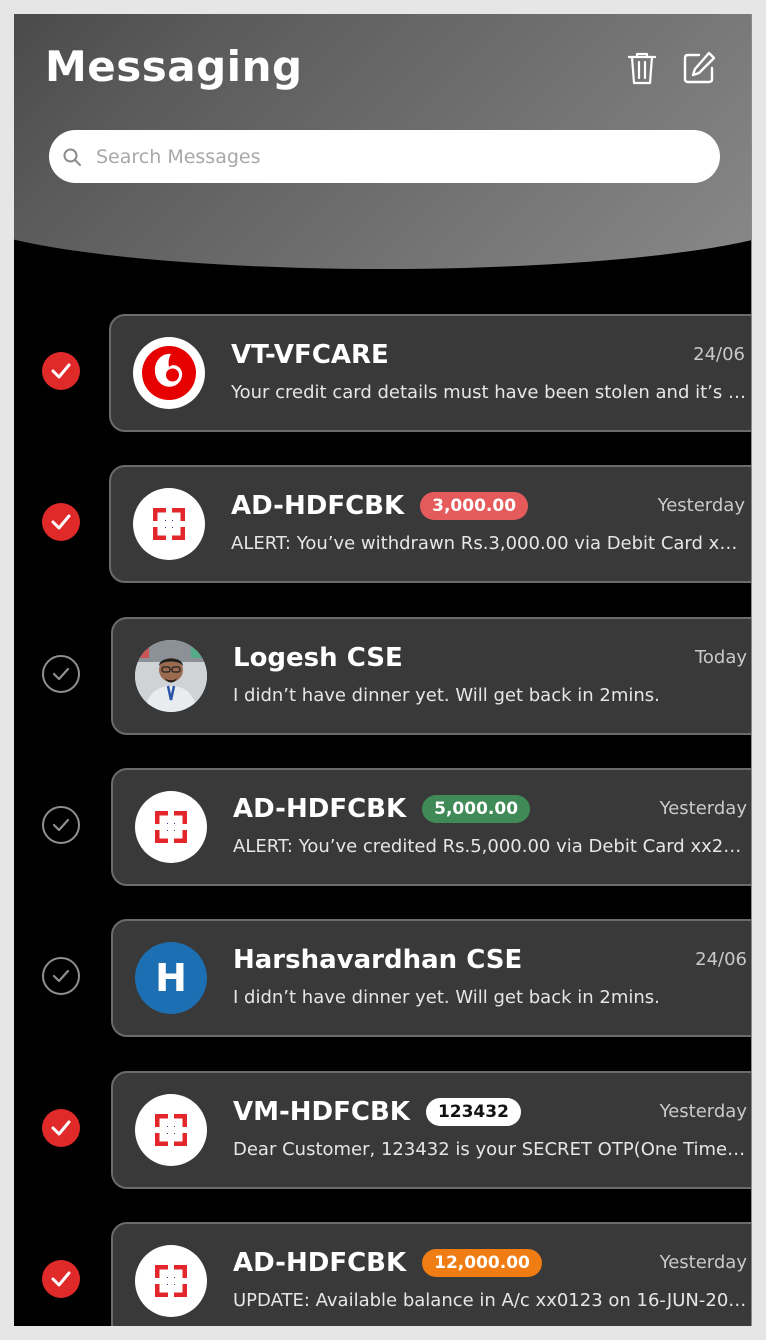 This screenshot has height=1340, width=766. Describe the element at coordinates (642, 68) in the screenshot. I see `trash-icon` at that location.